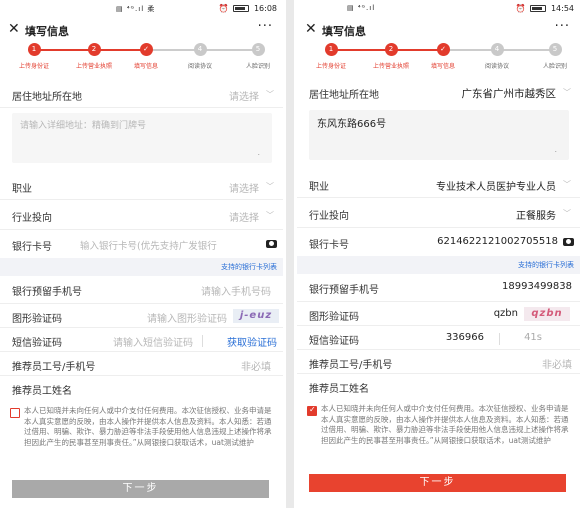 Image resolution: width=581 pixels, height=508 pixels. I want to click on clock-time: 14:54, so click(562, 8).